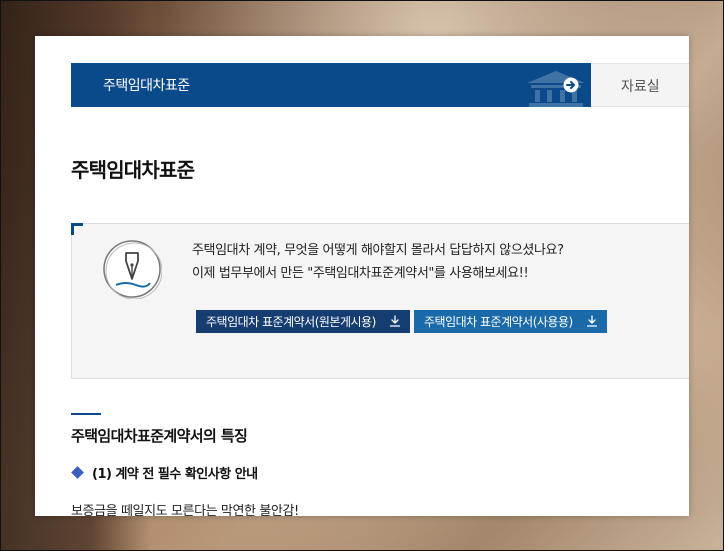 The width and height of the screenshot is (724, 551). Describe the element at coordinates (185, 510) in the screenshot. I see `section-body-text: 보증금을 떼일지도 모른다는 막연한 불안감!` at that location.